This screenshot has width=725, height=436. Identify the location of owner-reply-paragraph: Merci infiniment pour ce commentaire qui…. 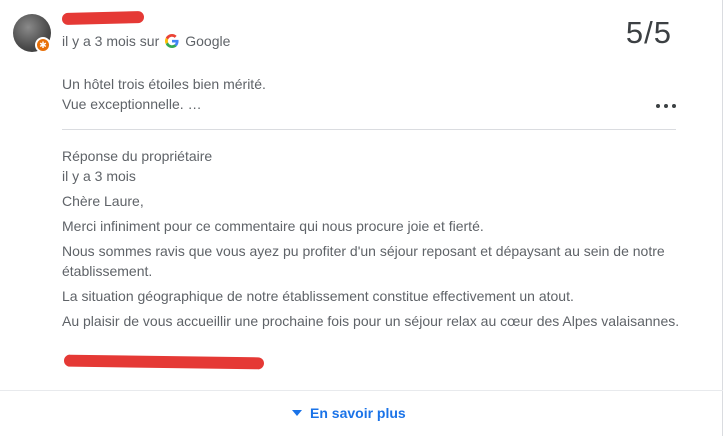
(273, 226).